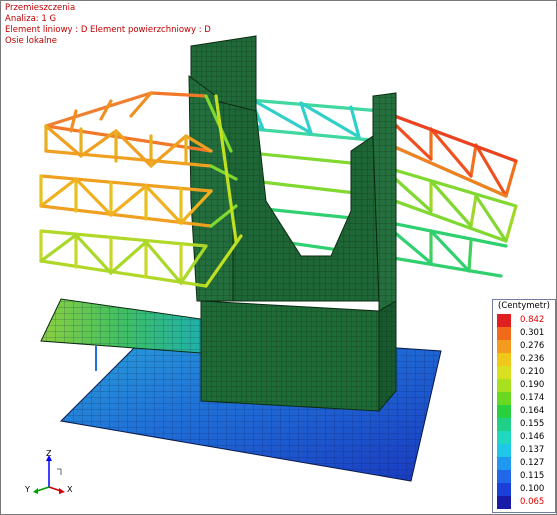  I want to click on legend-item: 0.174, so click(525, 398).